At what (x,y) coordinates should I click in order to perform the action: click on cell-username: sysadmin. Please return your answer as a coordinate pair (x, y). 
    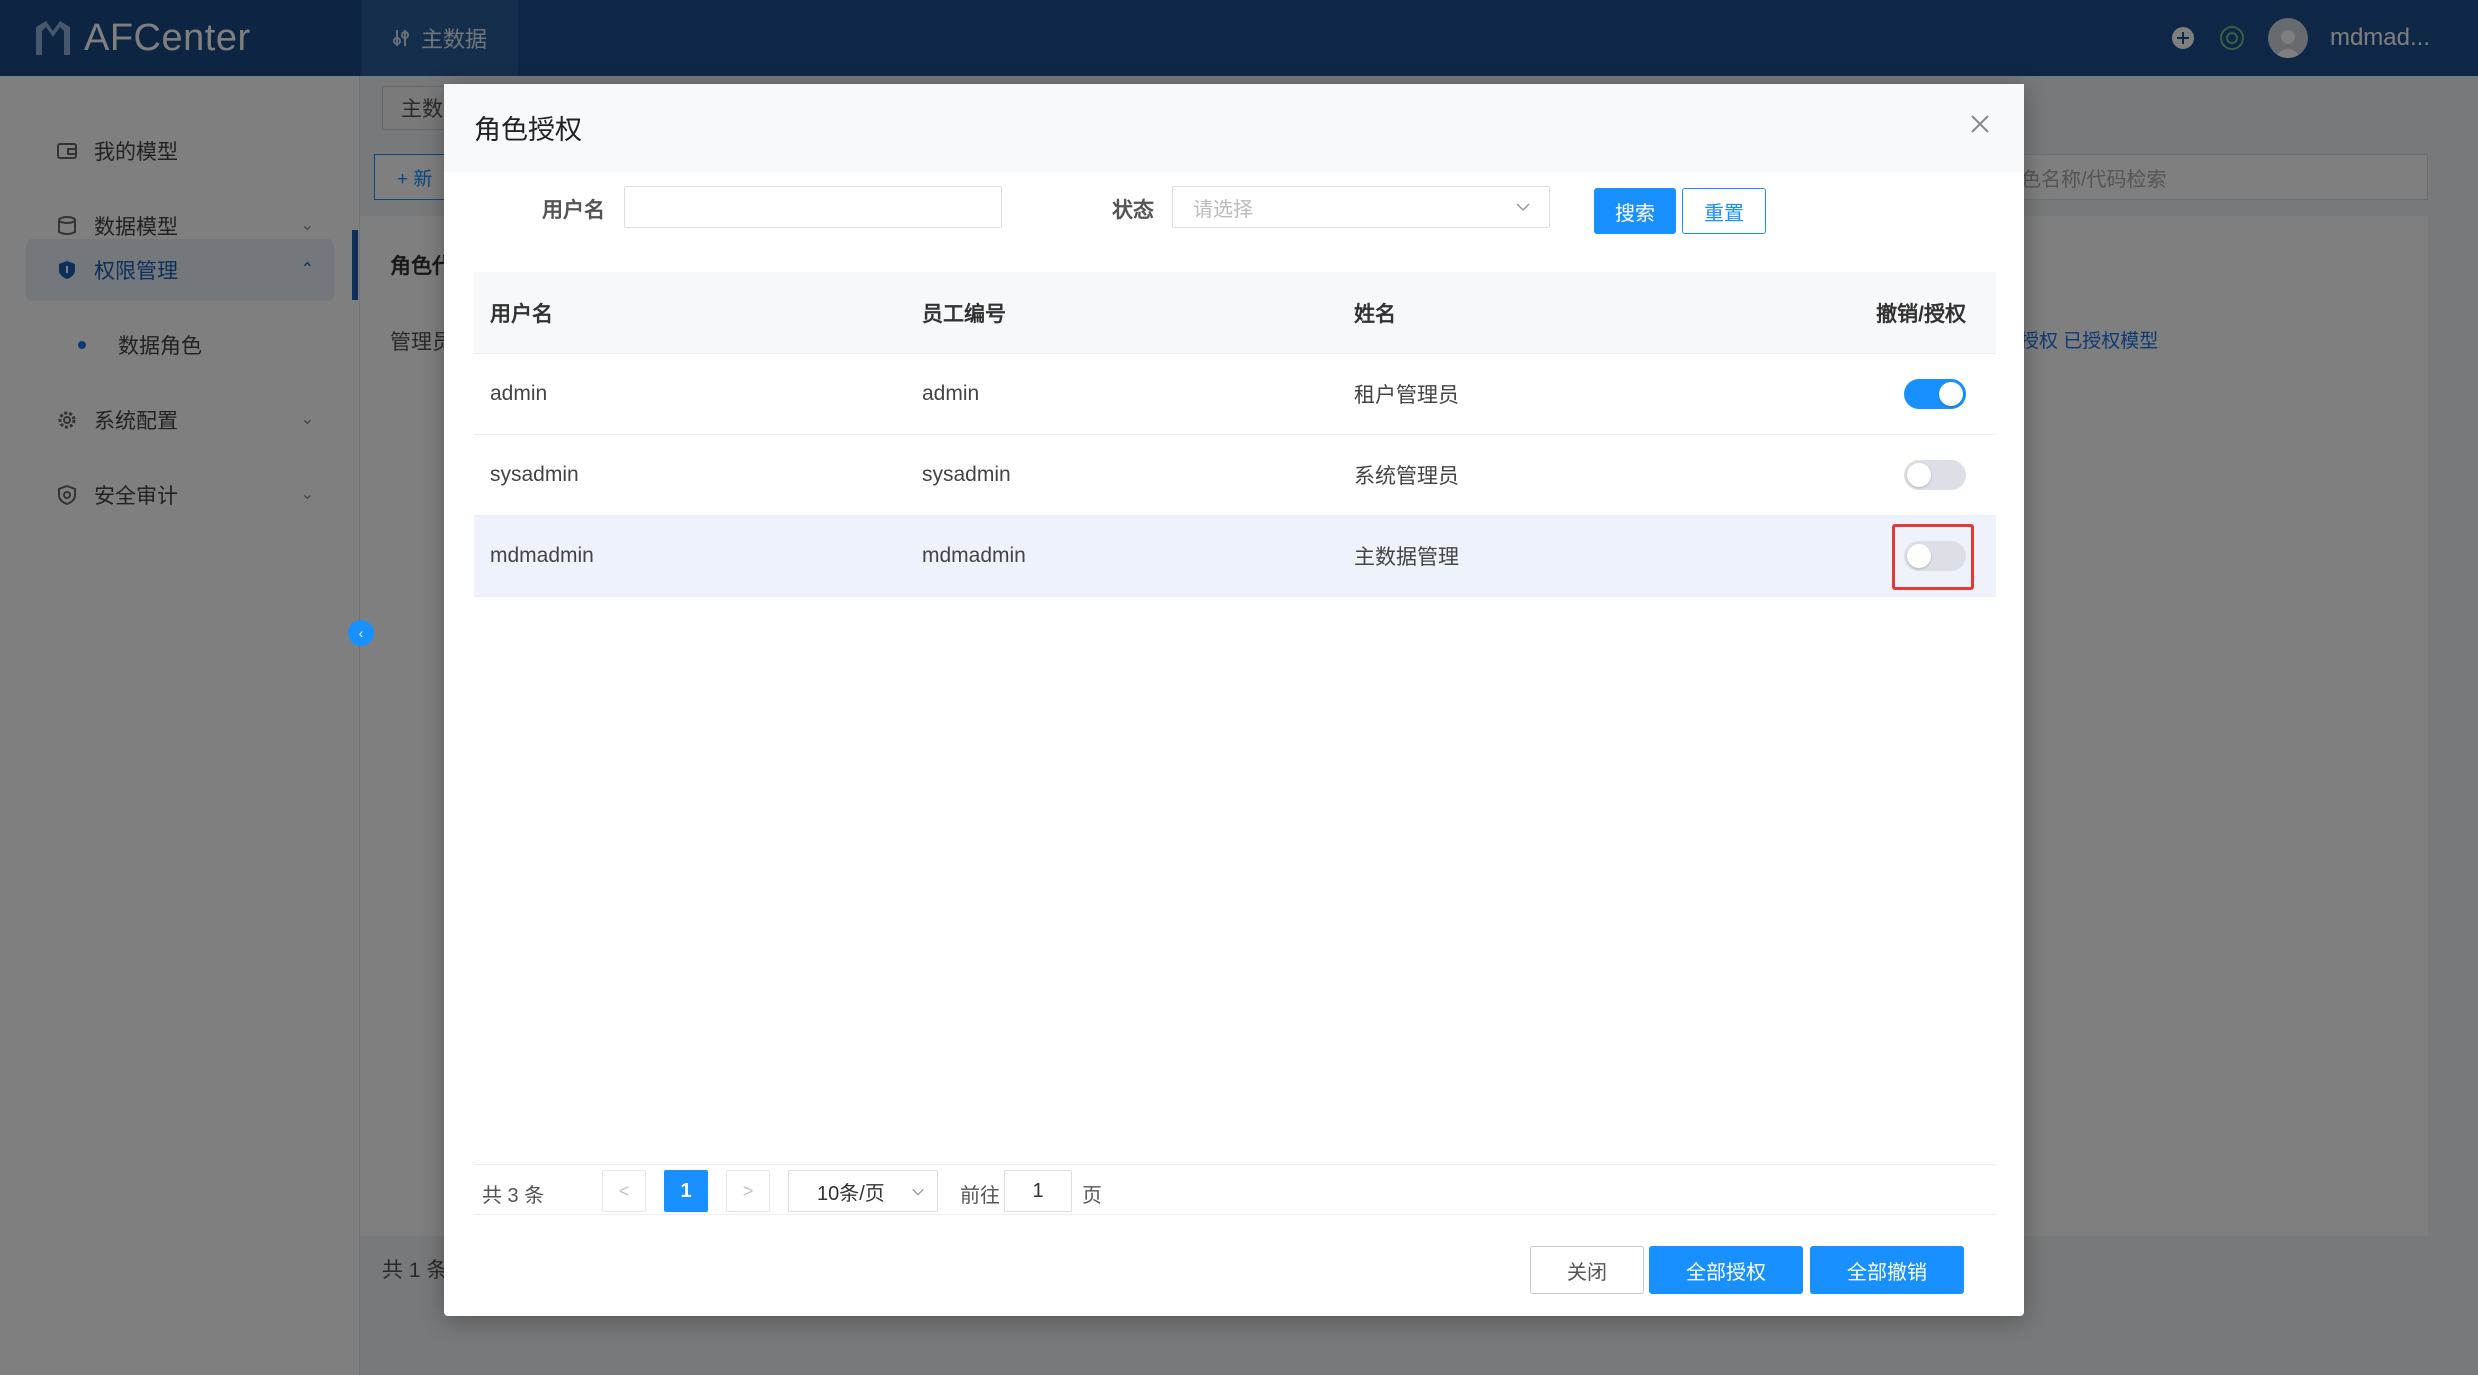
    Looking at the image, I should click on (534, 474).